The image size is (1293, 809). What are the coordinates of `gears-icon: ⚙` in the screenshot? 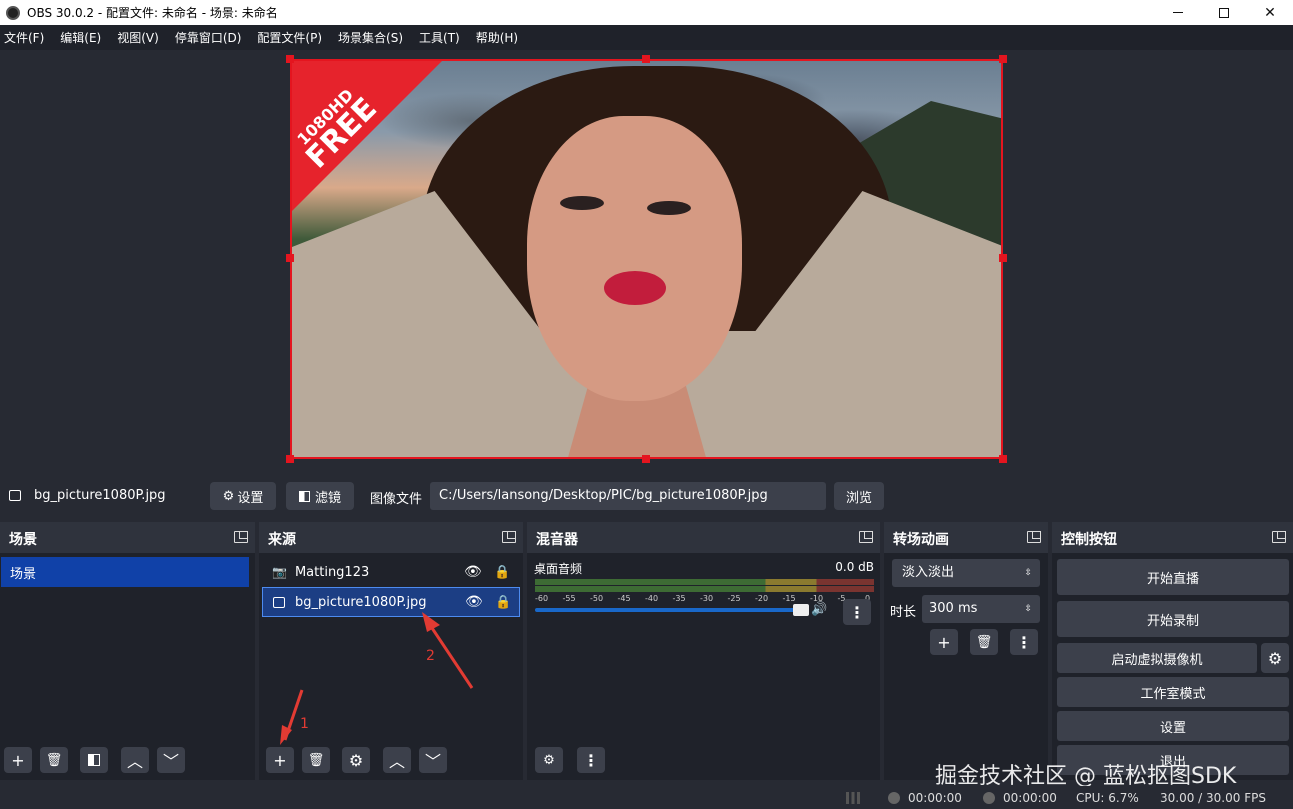 It's located at (549, 760).